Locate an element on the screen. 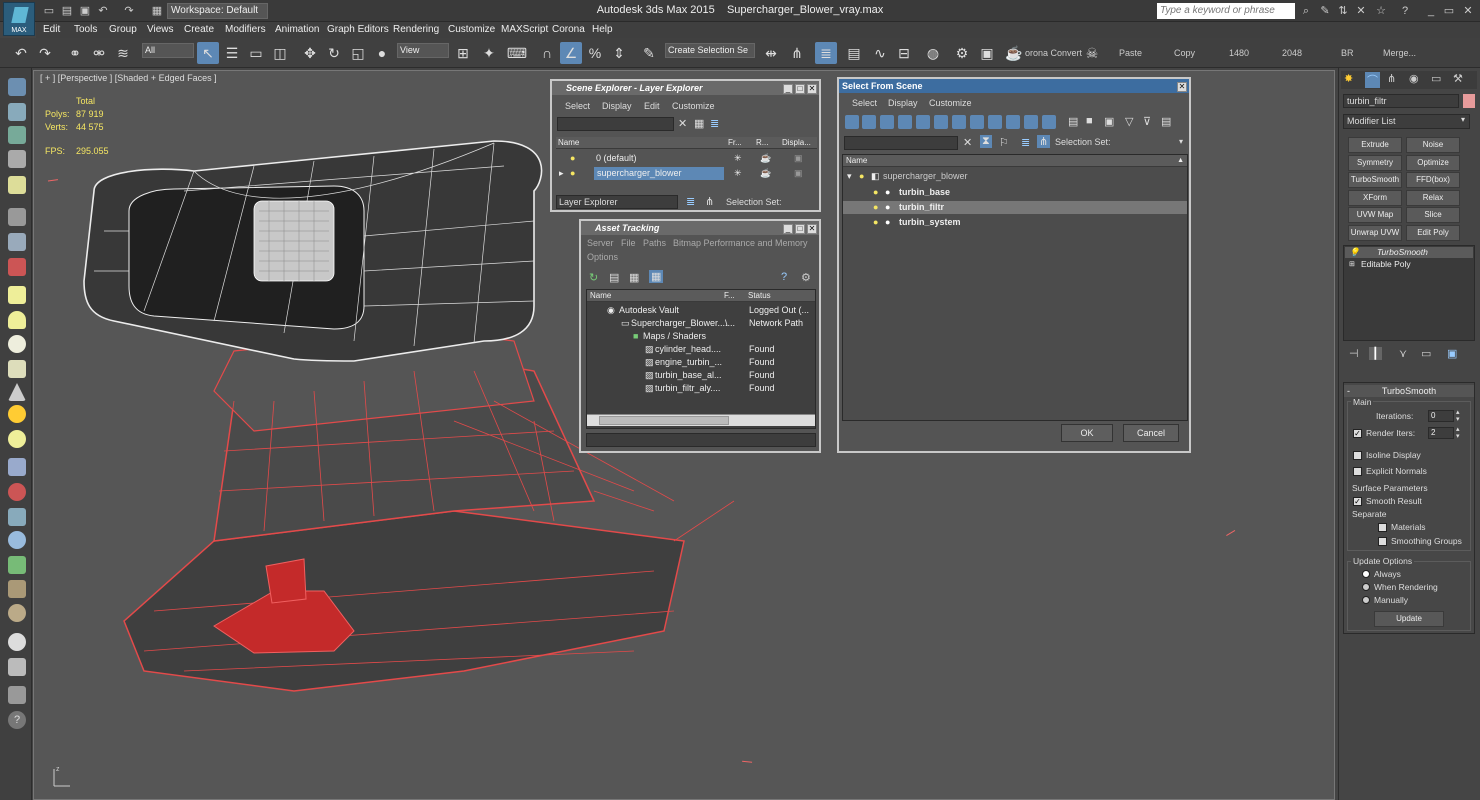  paste-button: Paste is located at coordinates (1130, 53).